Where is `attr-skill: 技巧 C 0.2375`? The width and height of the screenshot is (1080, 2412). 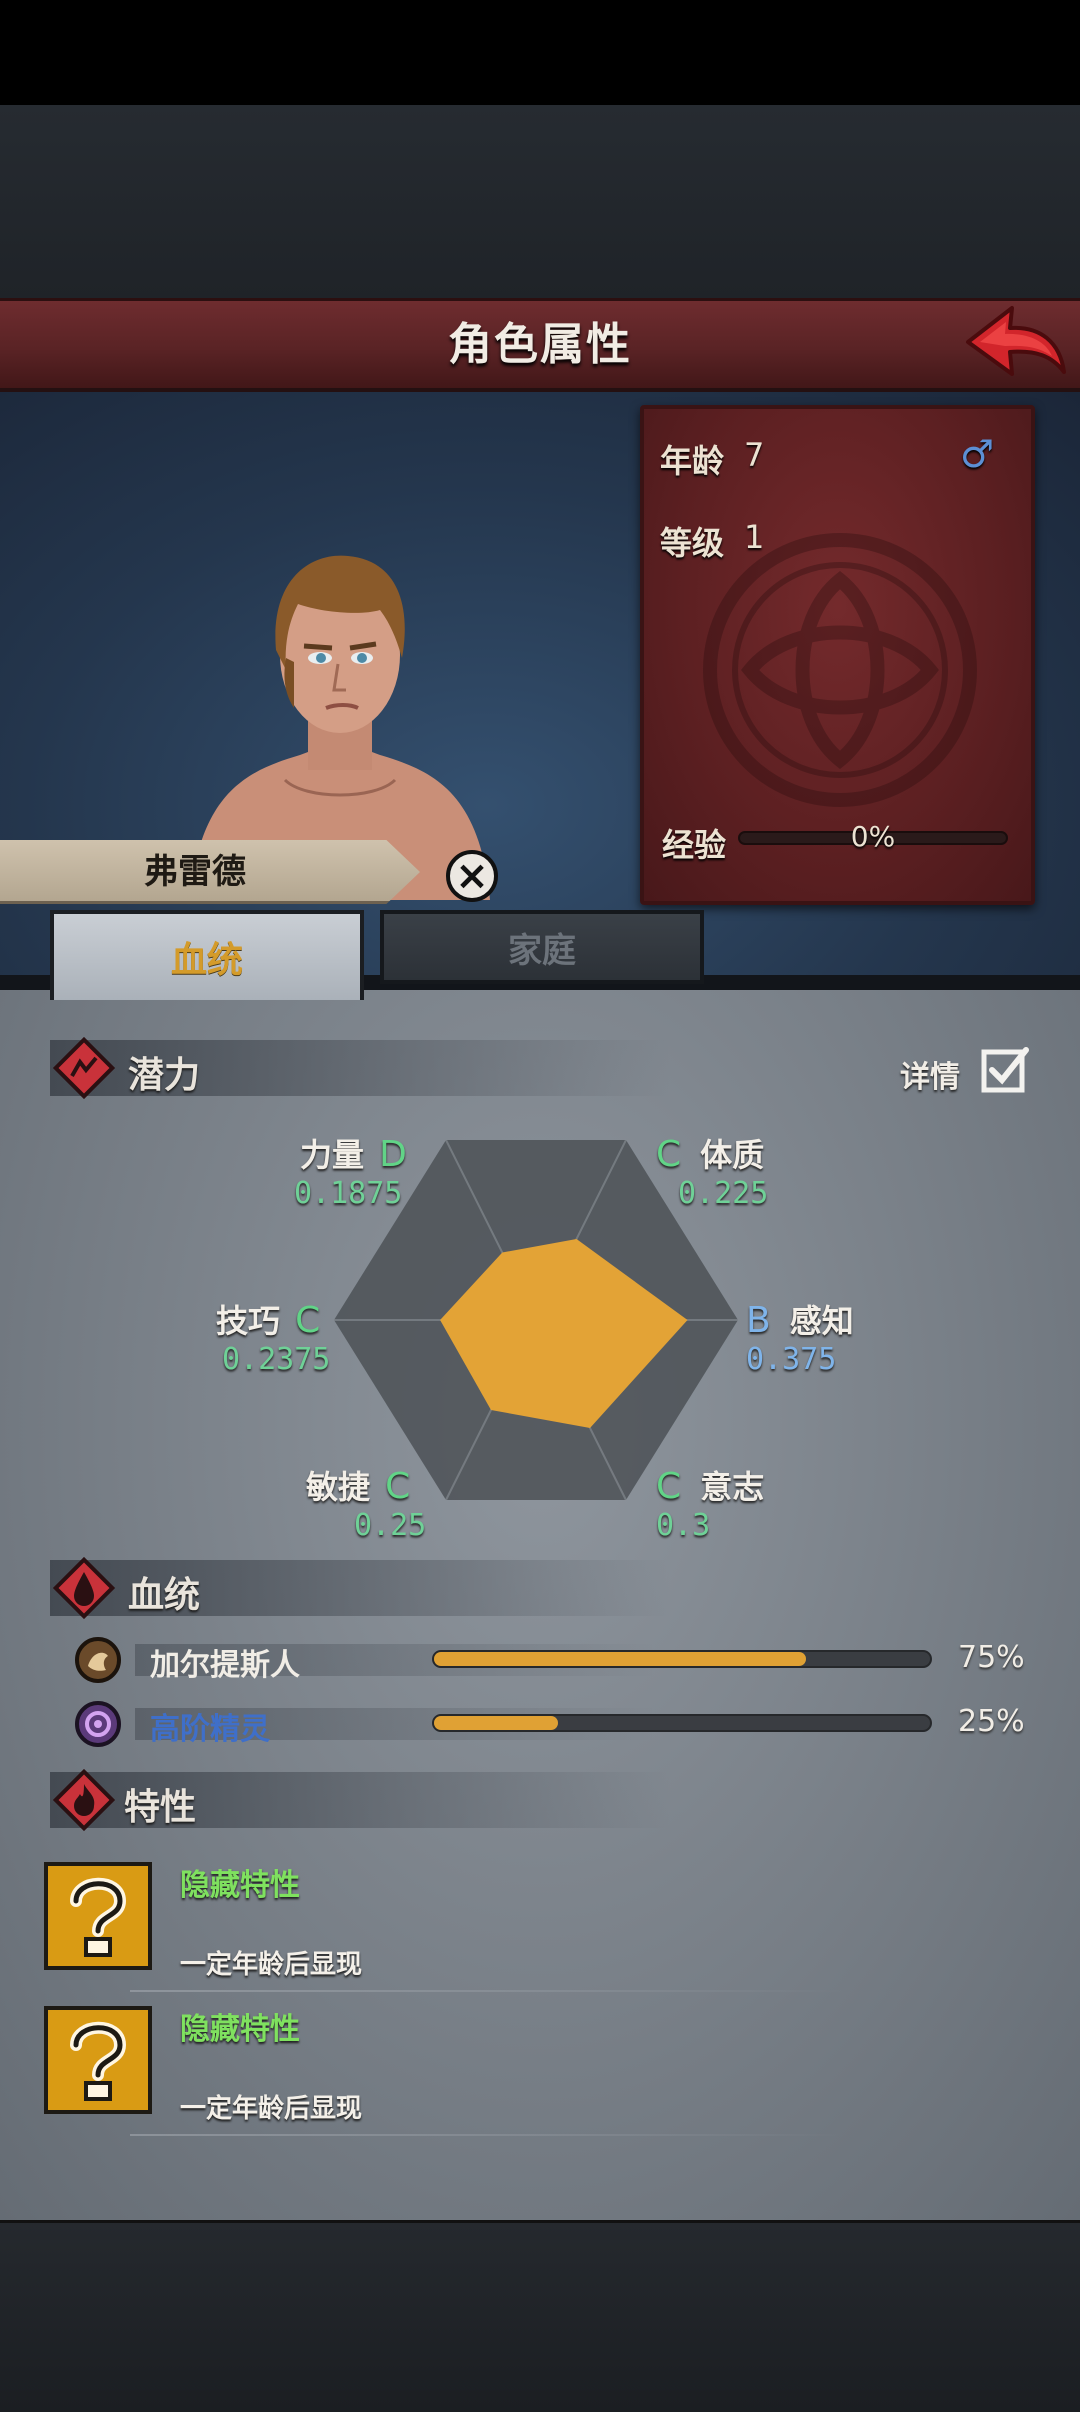
attr-skill: 技巧 C 0.2375 is located at coordinates (273, 1336).